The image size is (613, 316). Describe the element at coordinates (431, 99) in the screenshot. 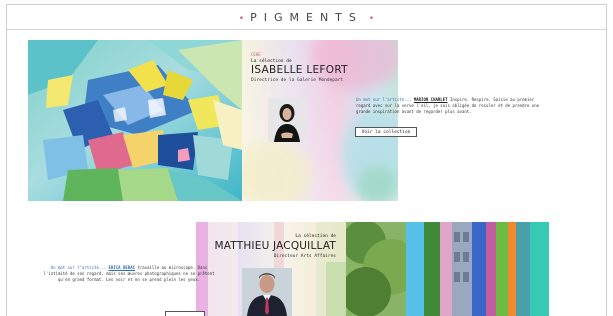

I see `artist-link: MARION CHARLET` at that location.